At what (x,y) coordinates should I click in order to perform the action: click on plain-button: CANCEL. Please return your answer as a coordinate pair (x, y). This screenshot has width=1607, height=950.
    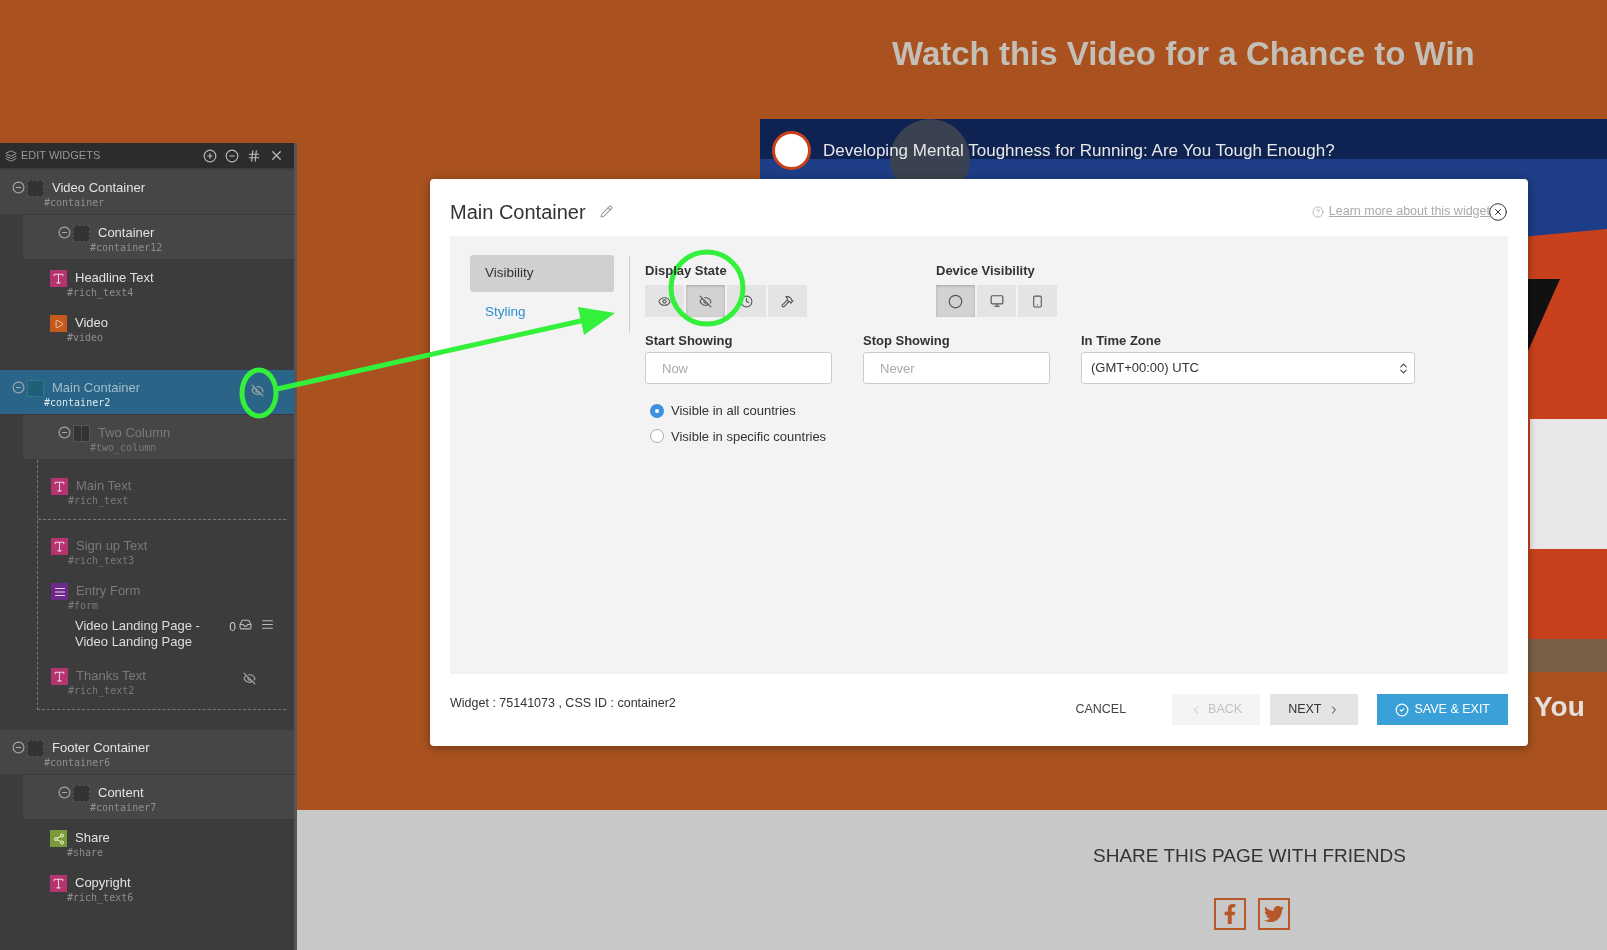
    Looking at the image, I should click on (1101, 709).